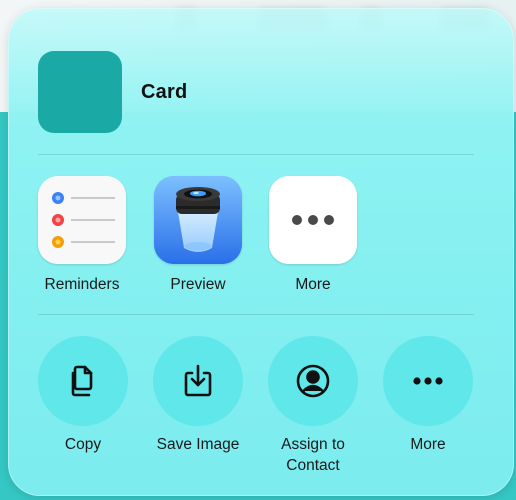  I want to click on copy-icon, so click(83, 381).